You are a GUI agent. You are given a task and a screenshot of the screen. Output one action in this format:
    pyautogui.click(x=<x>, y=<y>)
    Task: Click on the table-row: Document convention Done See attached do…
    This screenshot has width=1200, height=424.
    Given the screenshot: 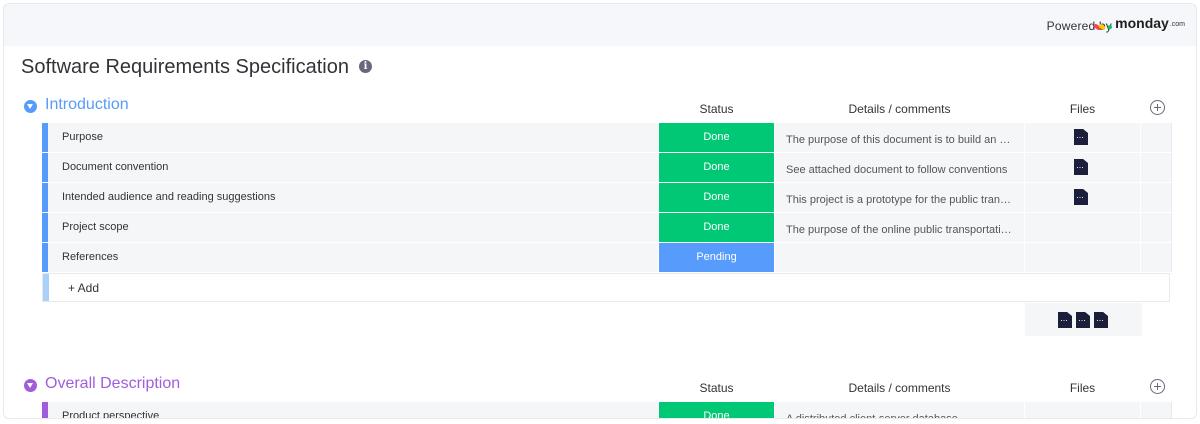 What is the action you would take?
    pyautogui.click(x=607, y=167)
    